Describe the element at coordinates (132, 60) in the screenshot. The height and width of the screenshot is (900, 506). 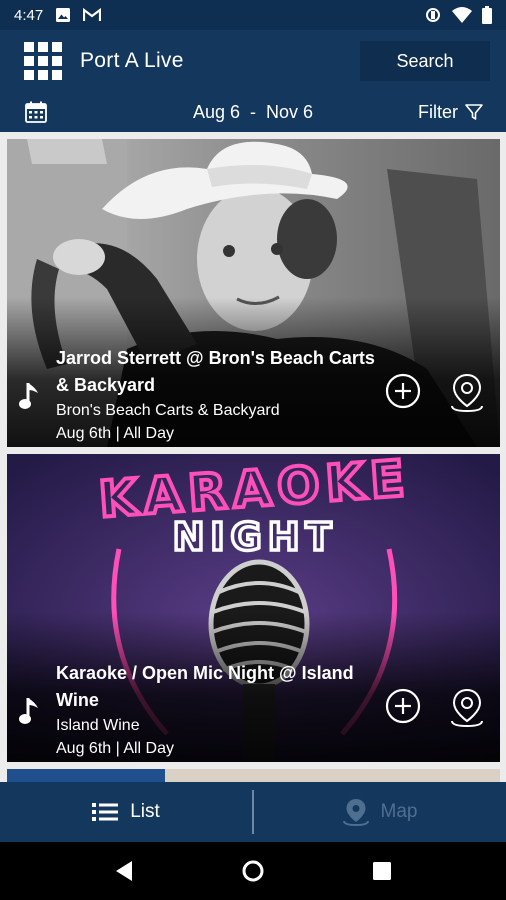
I see `app-title: Port A Live` at that location.